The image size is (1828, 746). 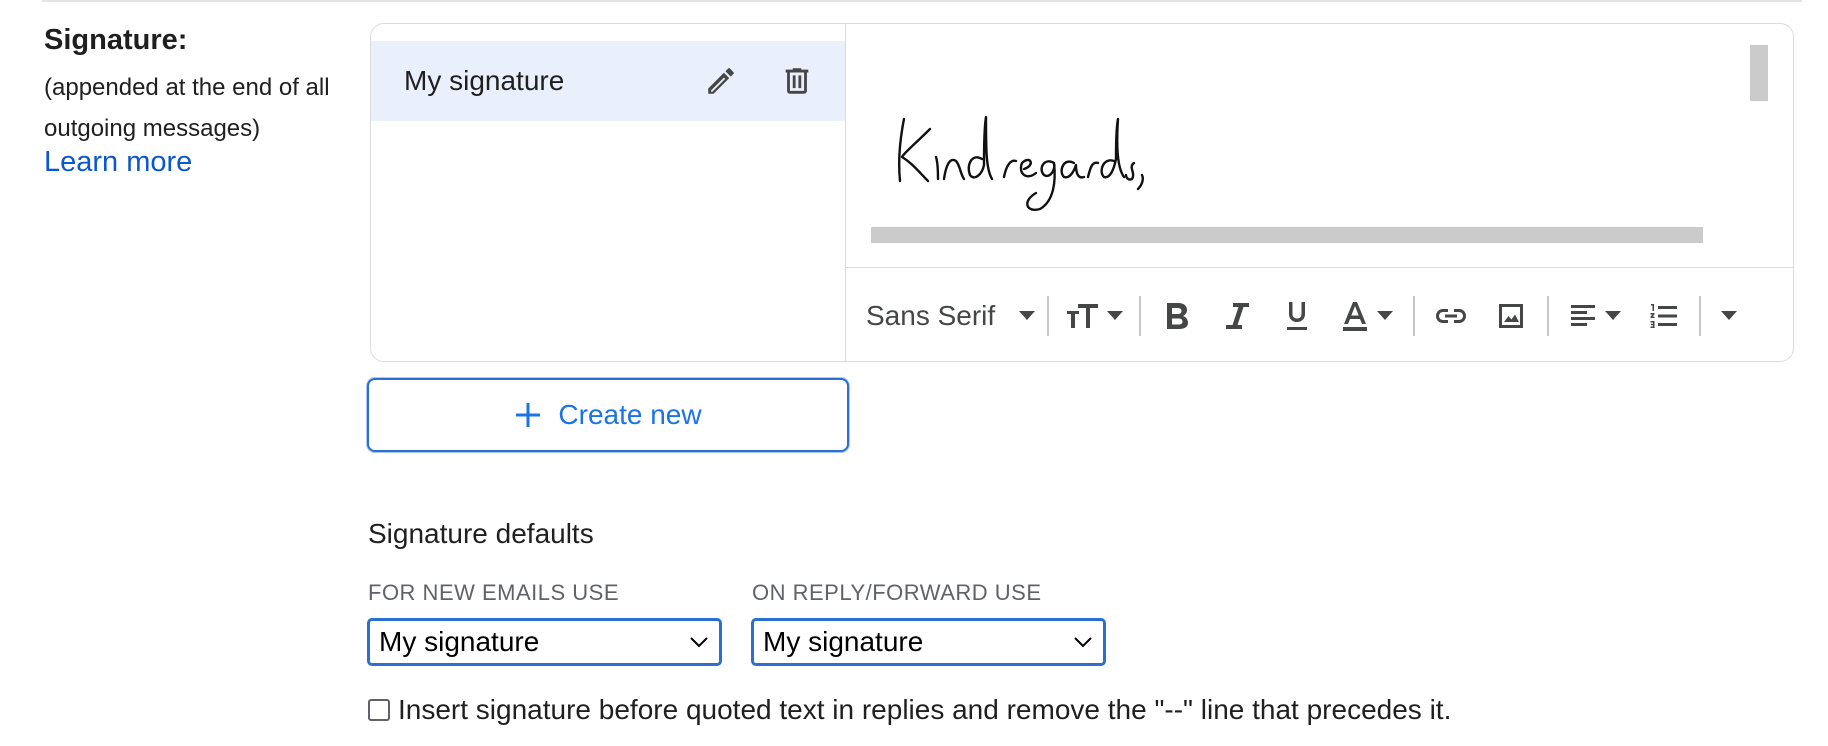 I want to click on signature-handwritten-image, so click(x=1021, y=163).